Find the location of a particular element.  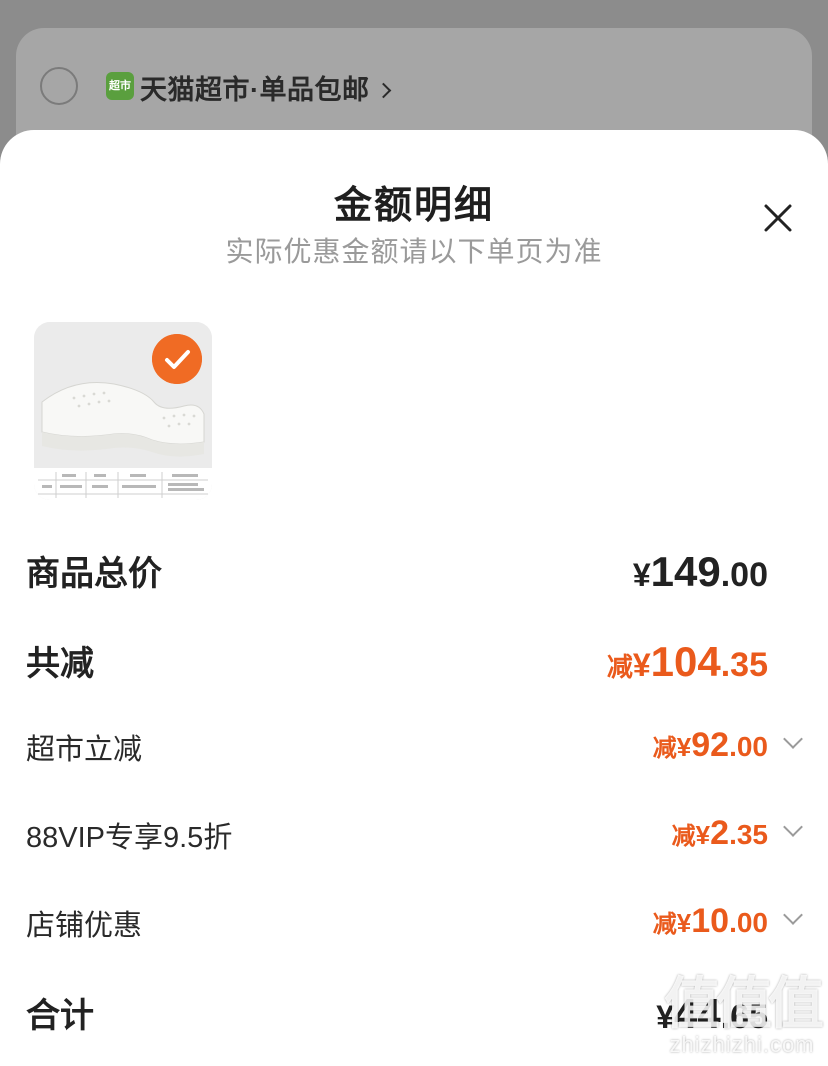

row-supermarket-discount: 超市立减 减¥92.00 is located at coordinates (414, 746).